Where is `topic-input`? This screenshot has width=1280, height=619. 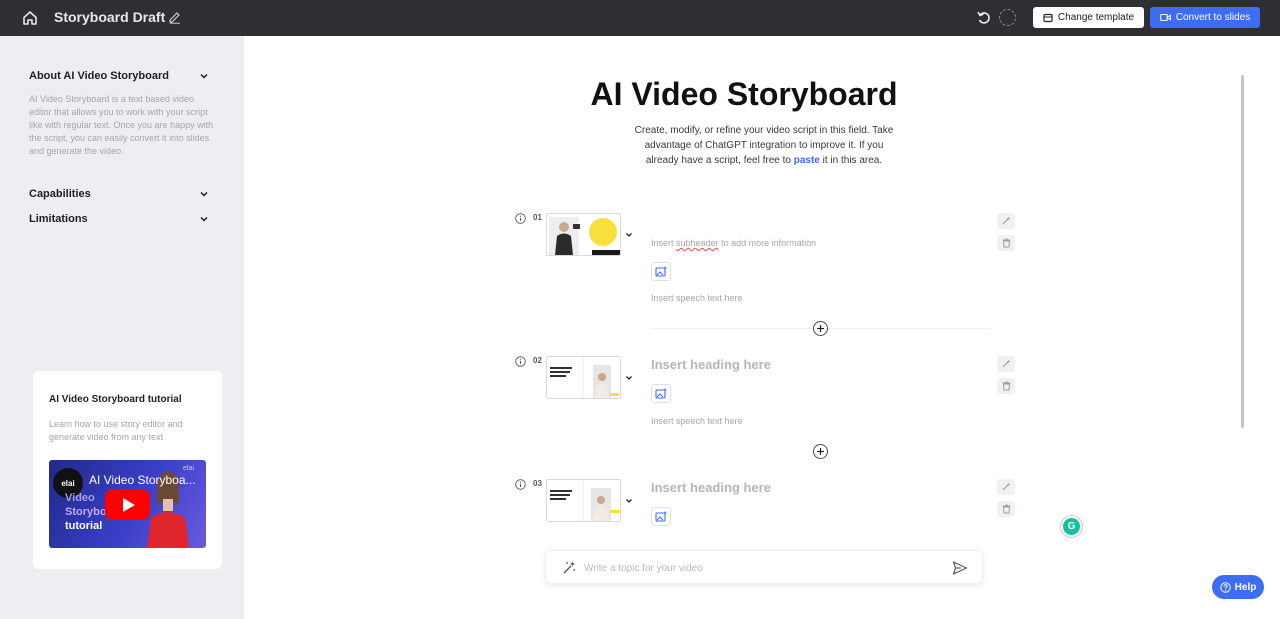 topic-input is located at coordinates (759, 568).